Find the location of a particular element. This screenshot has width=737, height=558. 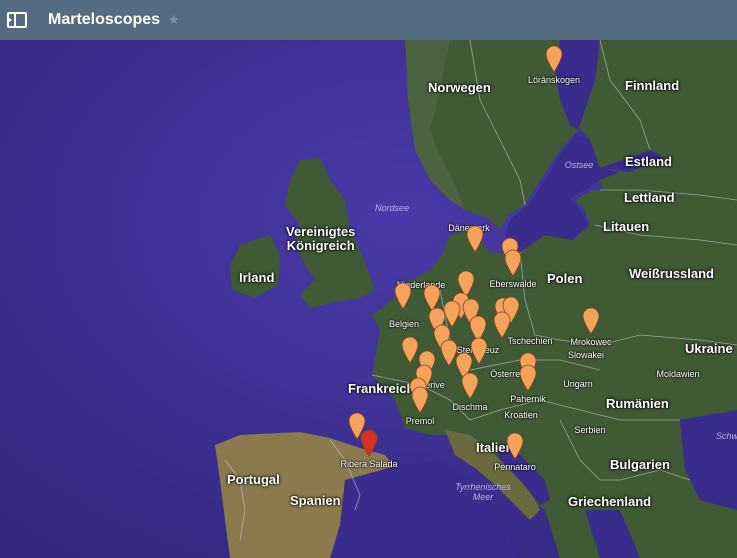

water-label: Schw is located at coordinates (726, 436).